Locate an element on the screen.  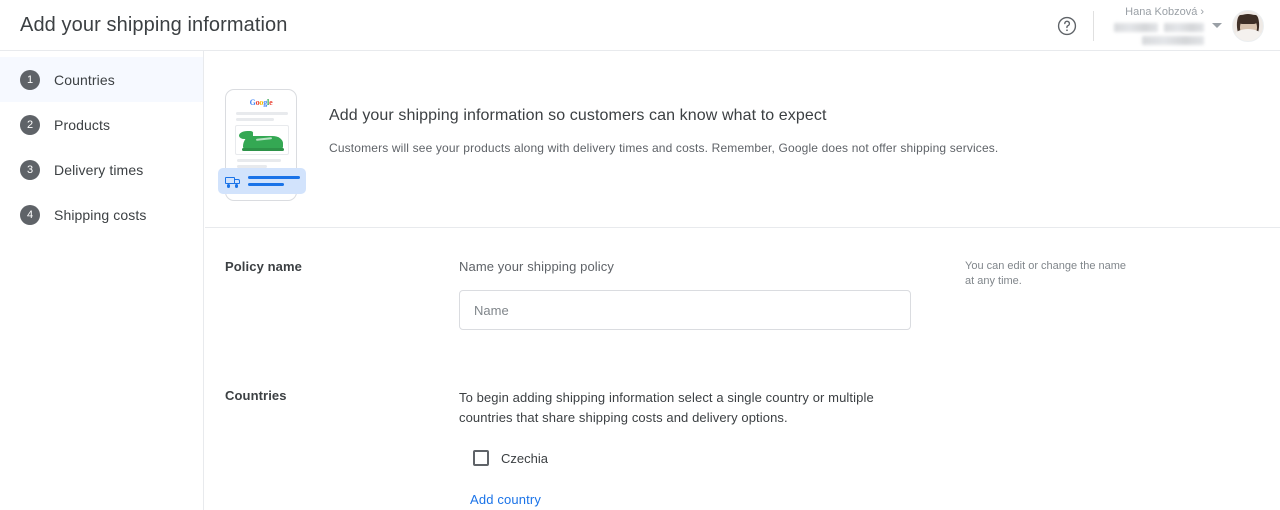
sidebar-item-label: Delivery times is located at coordinates (99, 169).